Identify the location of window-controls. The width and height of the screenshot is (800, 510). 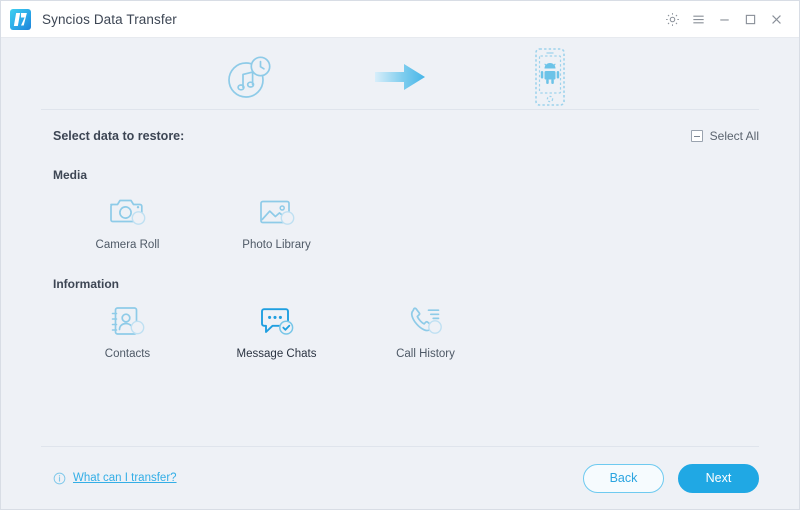
(724, 19).